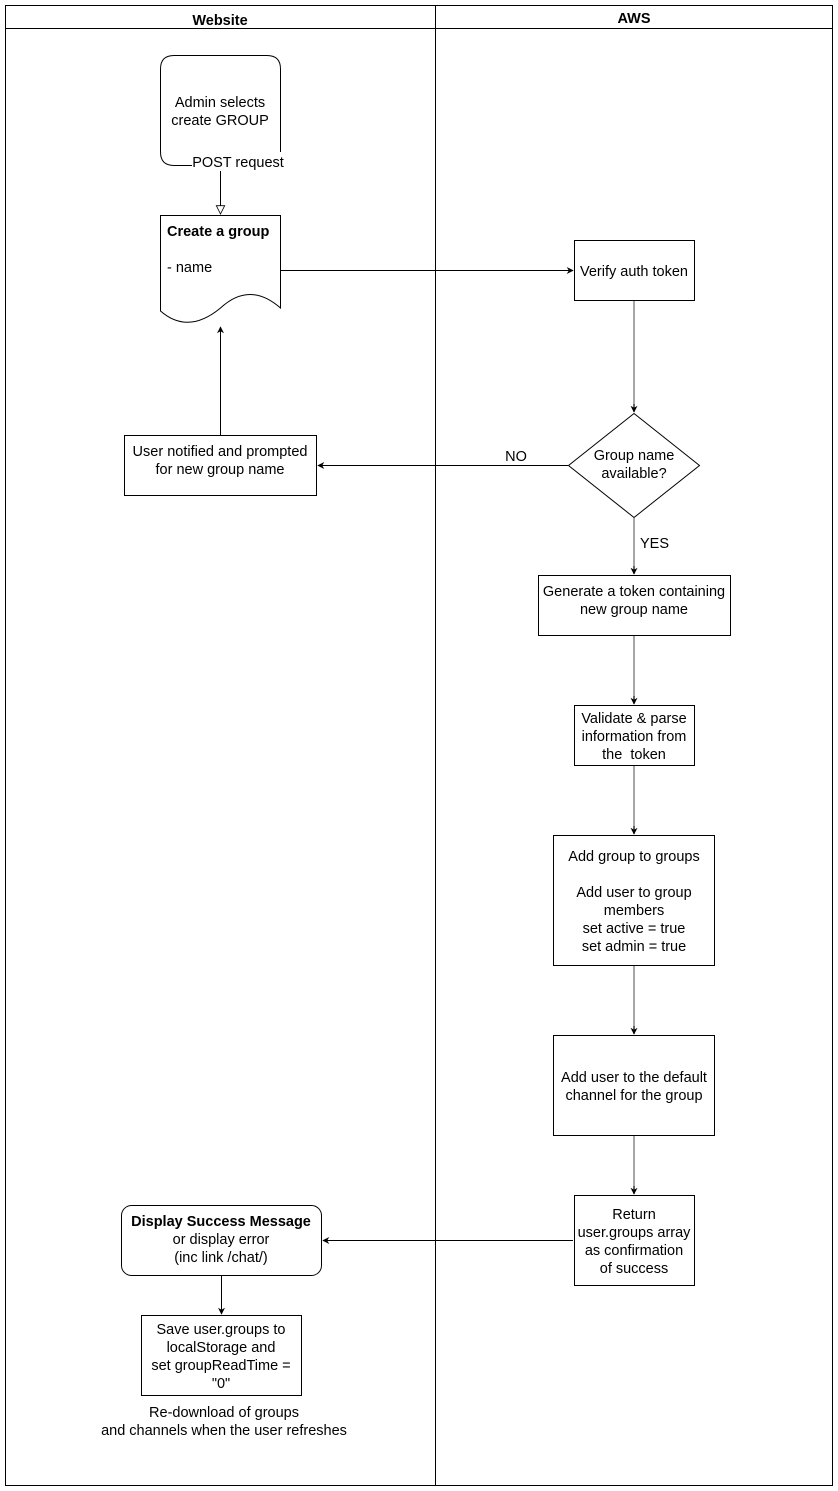 The width and height of the screenshot is (838, 1491). Describe the element at coordinates (189, 268) in the screenshot. I see `create-group-field: - name` at that location.